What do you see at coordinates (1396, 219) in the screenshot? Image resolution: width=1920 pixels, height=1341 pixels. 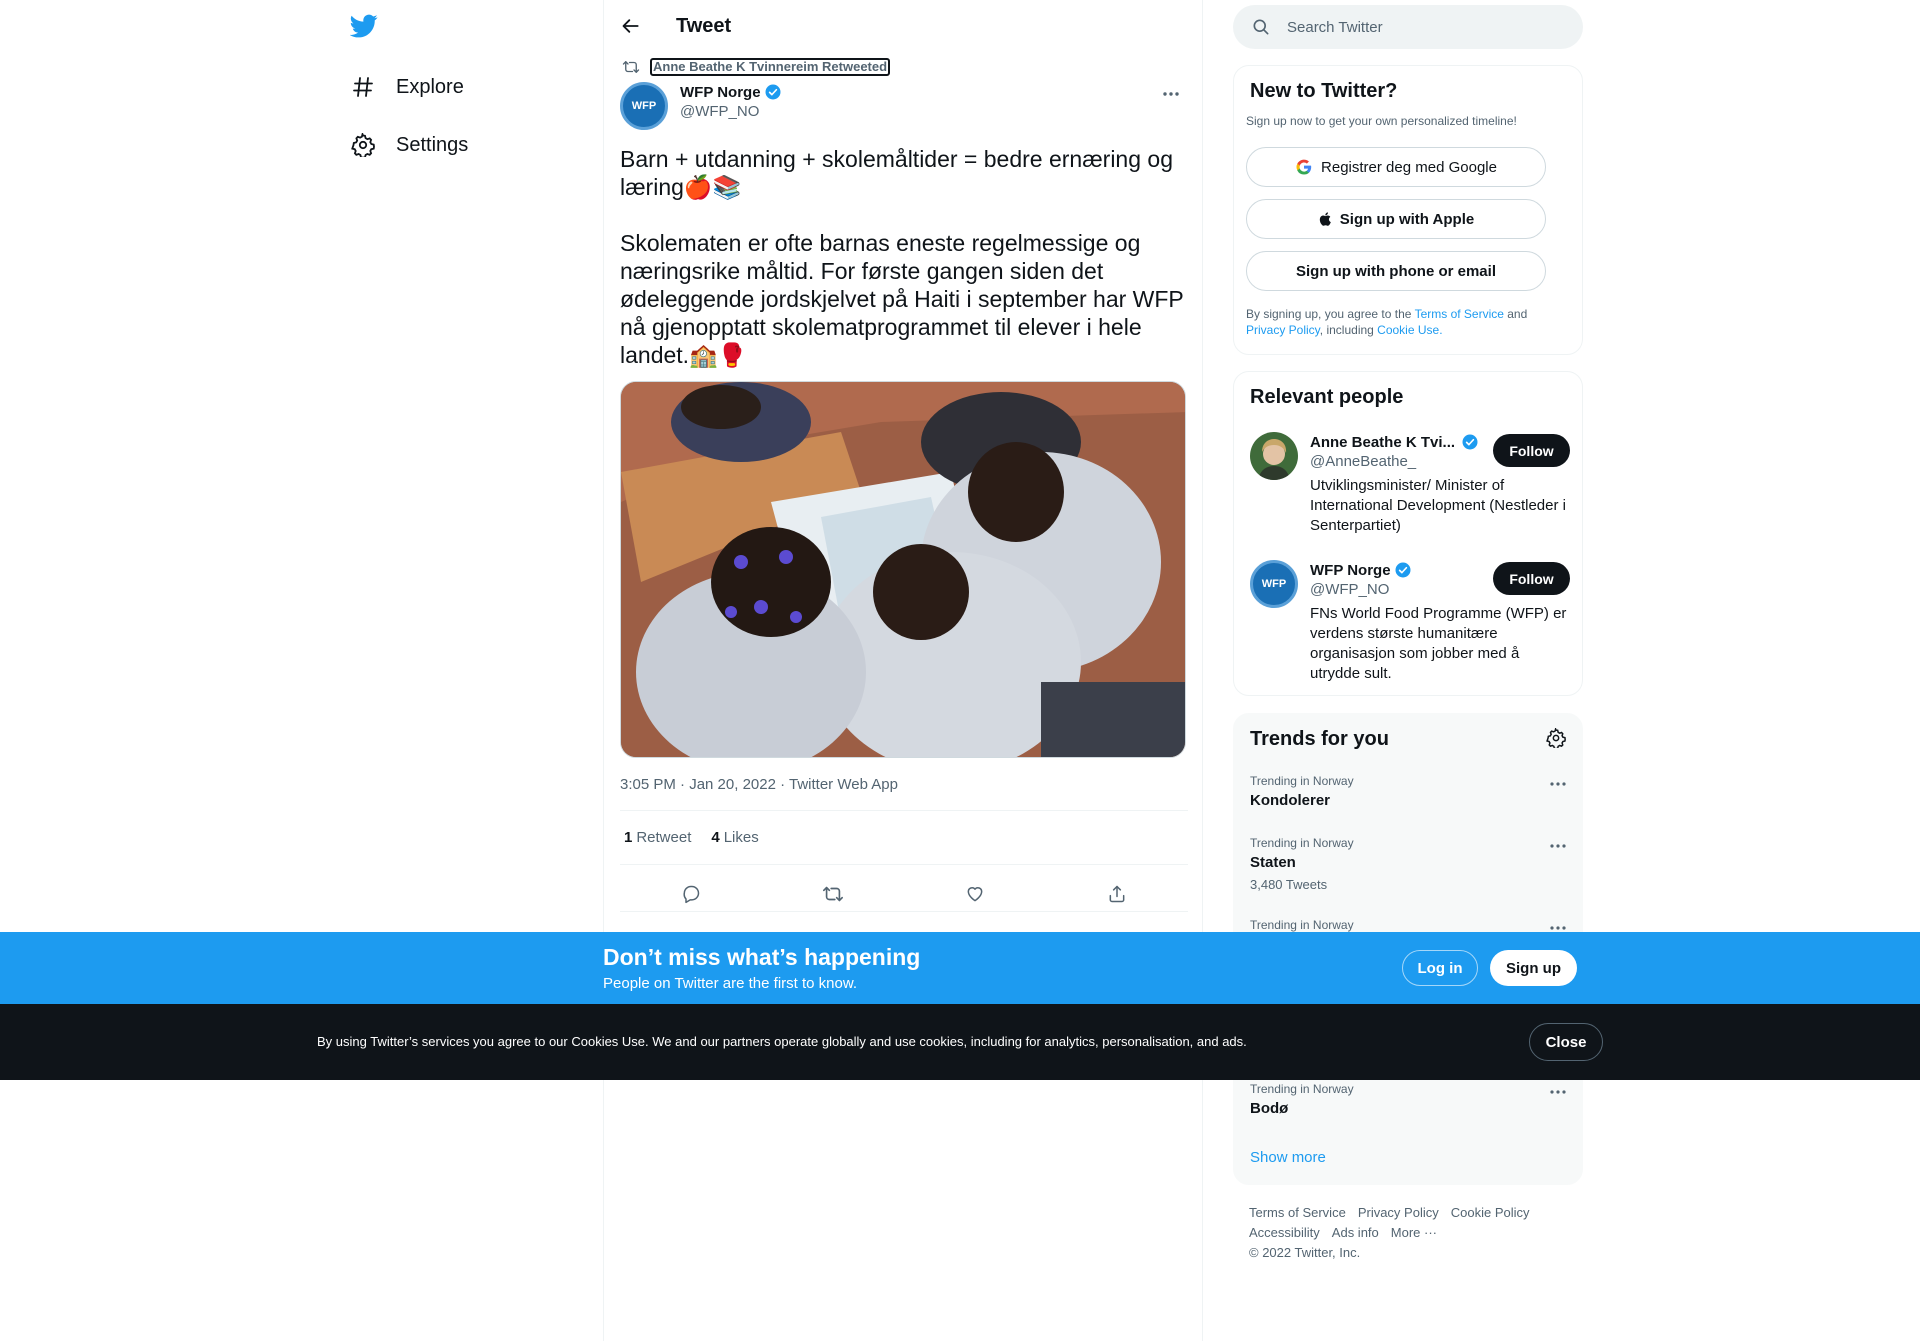 I see `apple-signup-button: Sign up with Apple` at bounding box center [1396, 219].